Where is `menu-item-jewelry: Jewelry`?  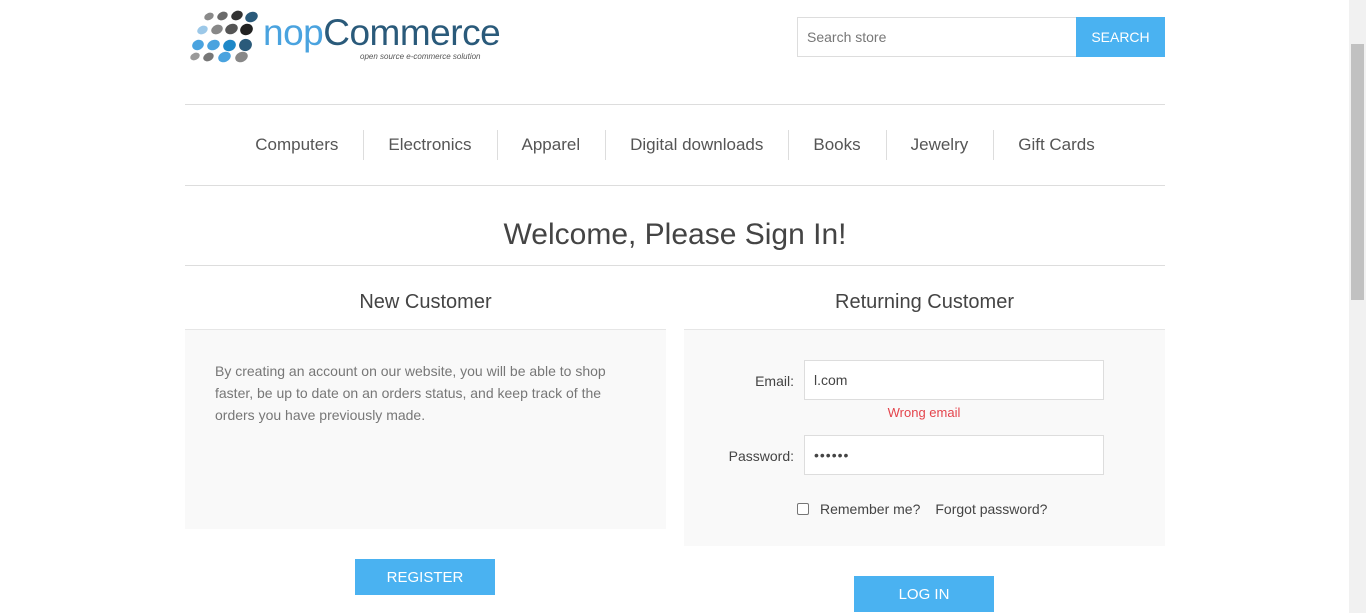 menu-item-jewelry: Jewelry is located at coordinates (939, 145).